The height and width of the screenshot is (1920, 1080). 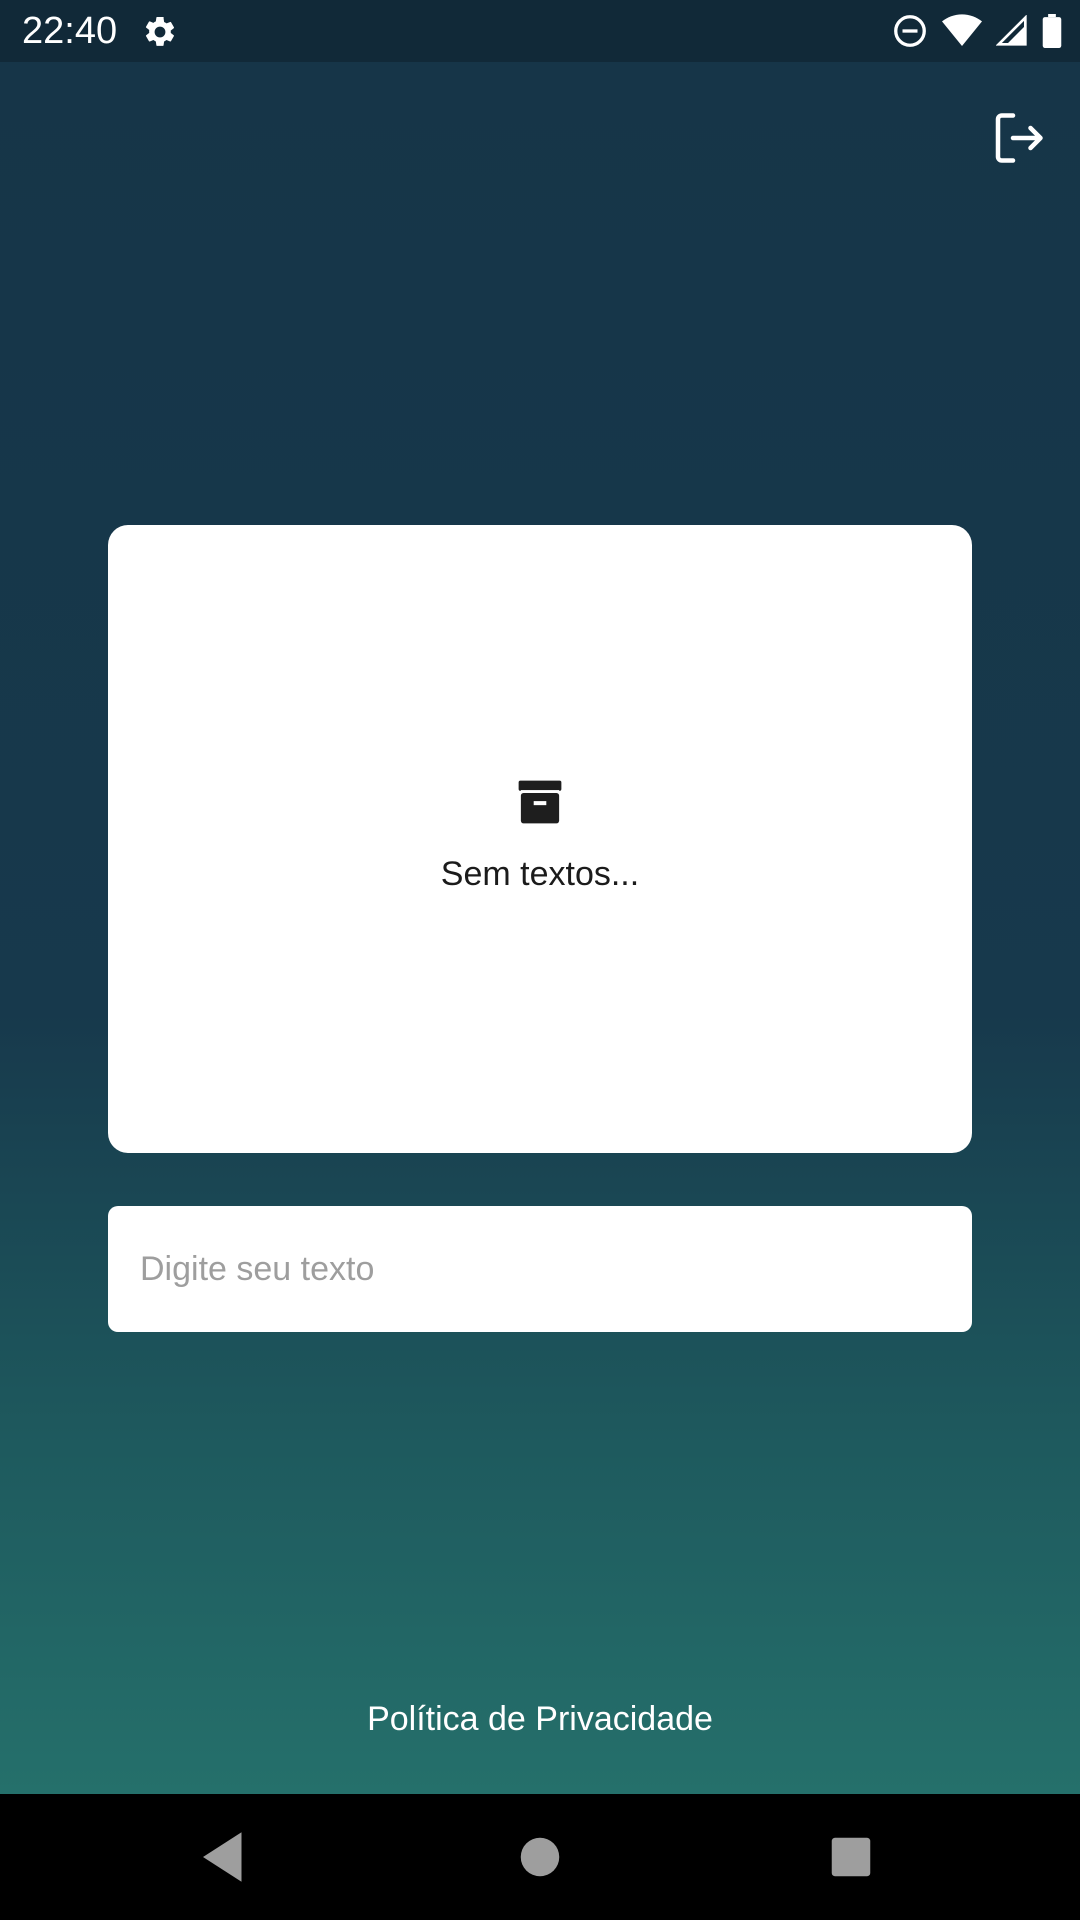 I want to click on back-button, so click(x=225, y=1857).